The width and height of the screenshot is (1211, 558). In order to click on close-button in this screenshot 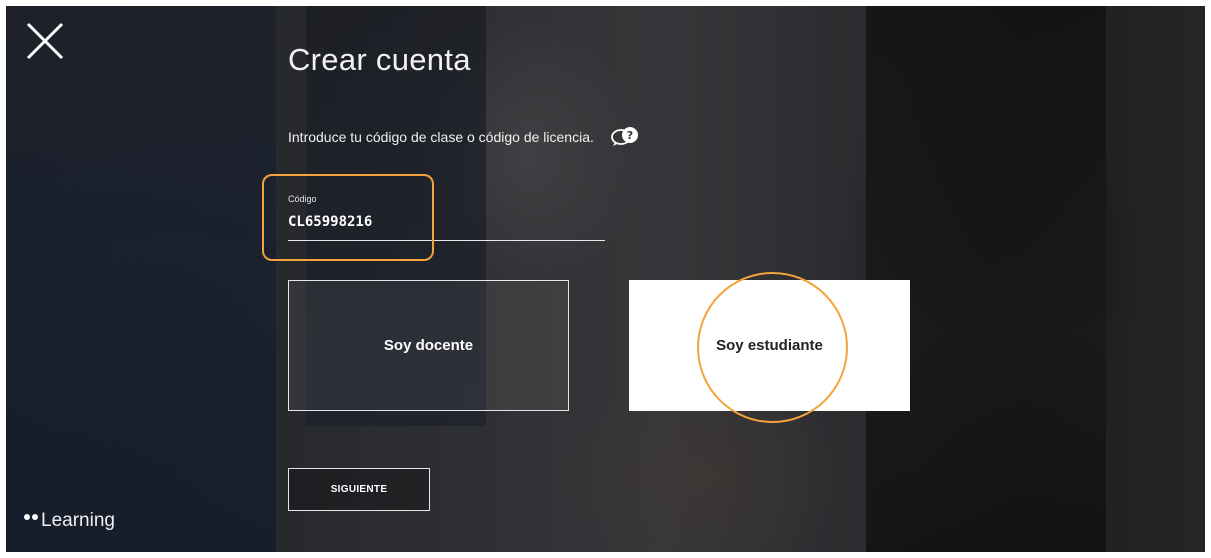, I will do `click(45, 41)`.